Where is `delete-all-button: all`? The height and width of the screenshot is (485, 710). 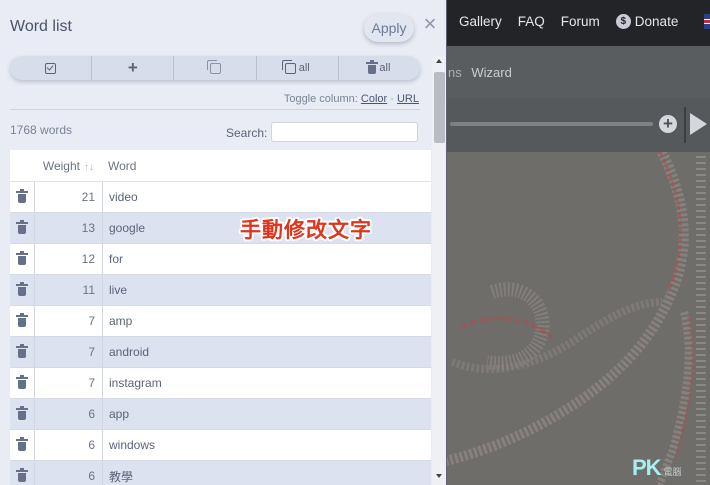 delete-all-button: all is located at coordinates (379, 68).